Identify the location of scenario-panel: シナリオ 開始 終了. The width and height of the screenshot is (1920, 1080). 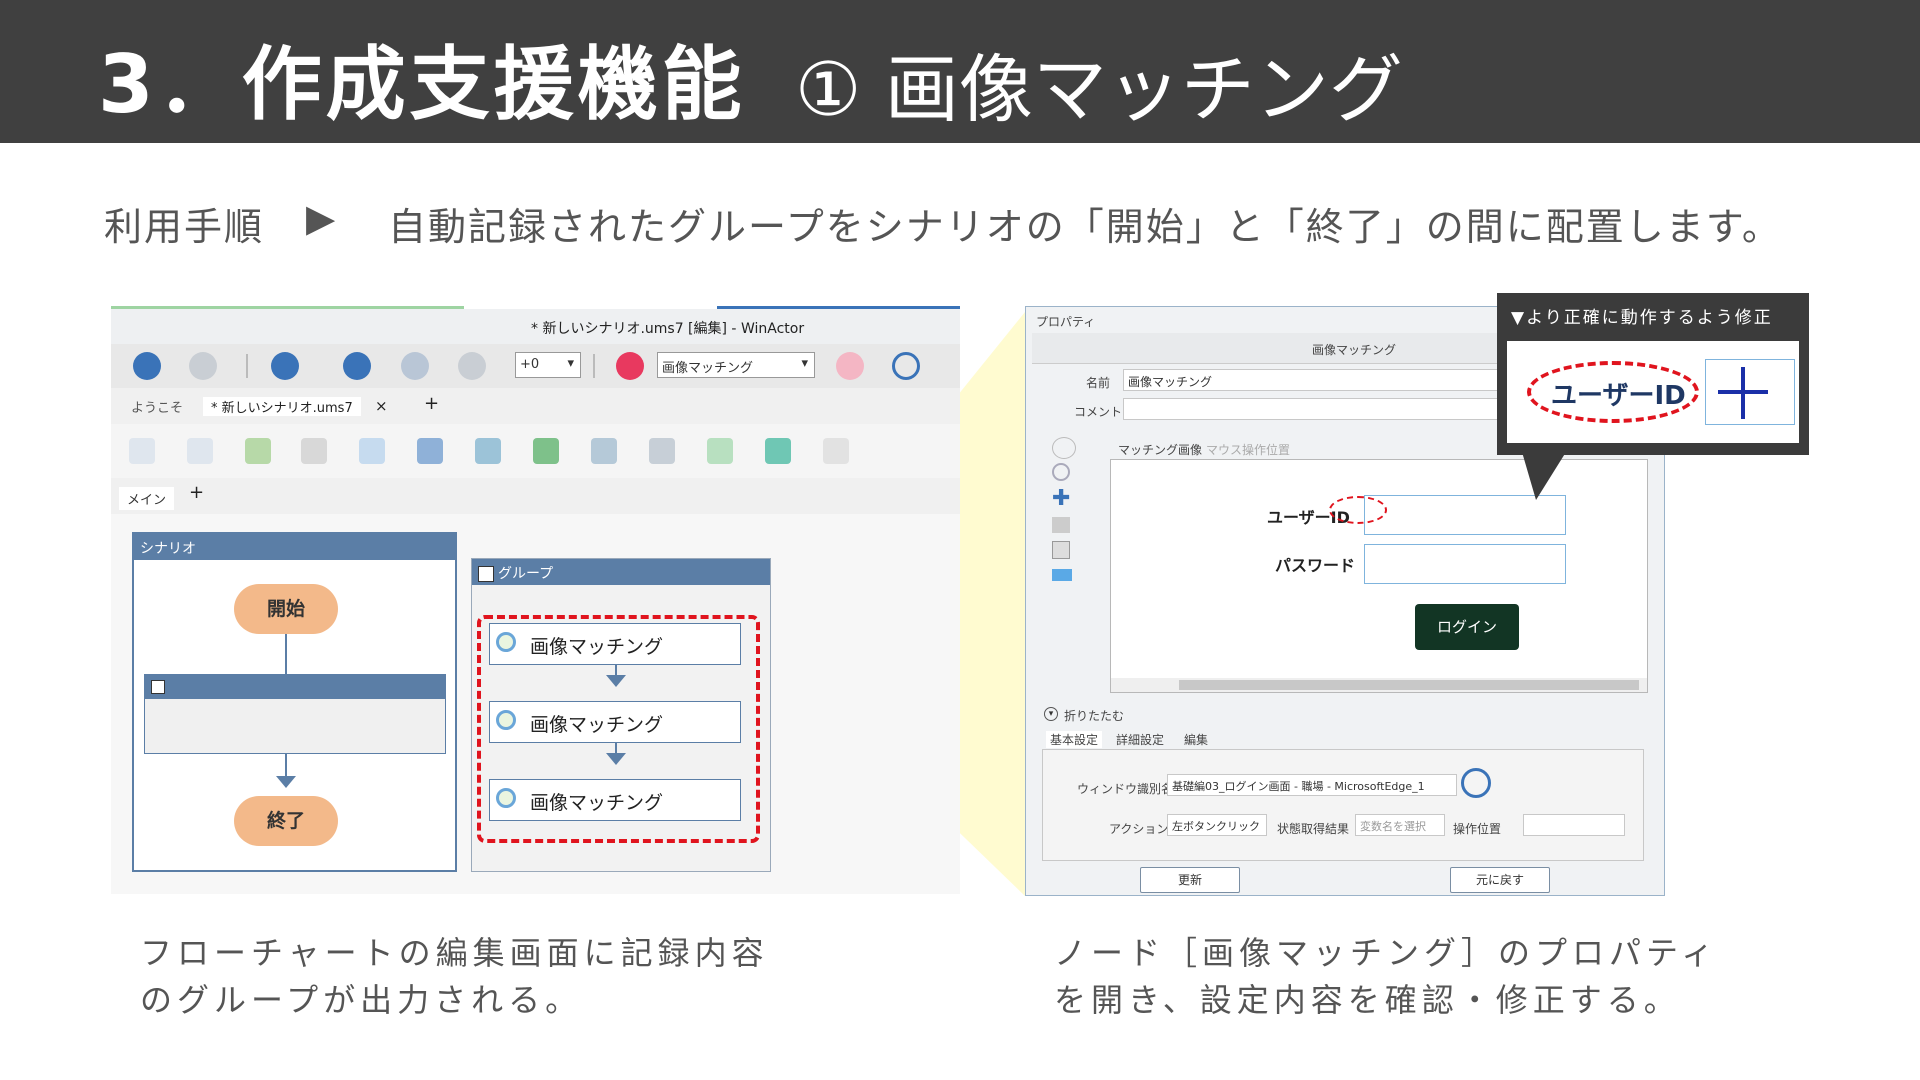
(294, 702).